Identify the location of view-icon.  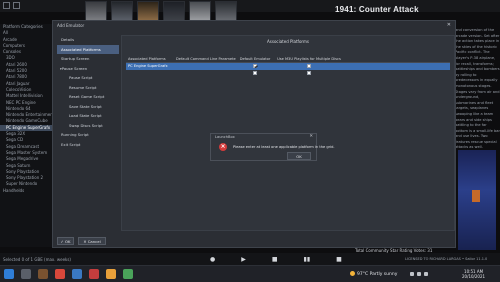
(16, 5).